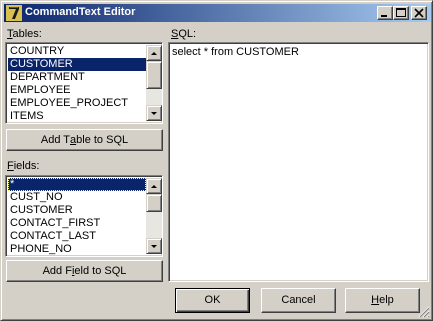  What do you see at coordinates (385, 13) in the screenshot?
I see `minimize-button` at bounding box center [385, 13].